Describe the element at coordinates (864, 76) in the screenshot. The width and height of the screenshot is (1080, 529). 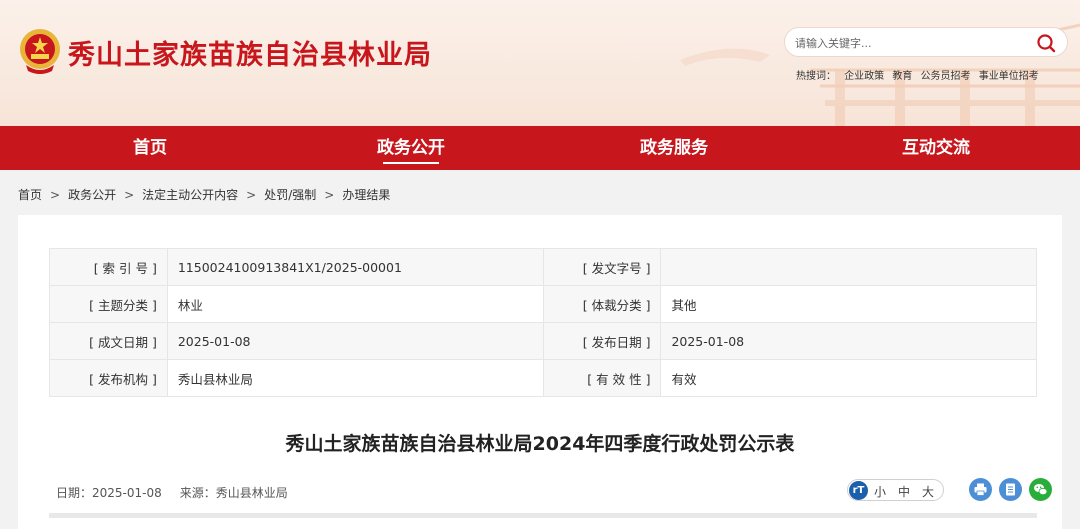
I see `hotword-link: 企业政策` at that location.